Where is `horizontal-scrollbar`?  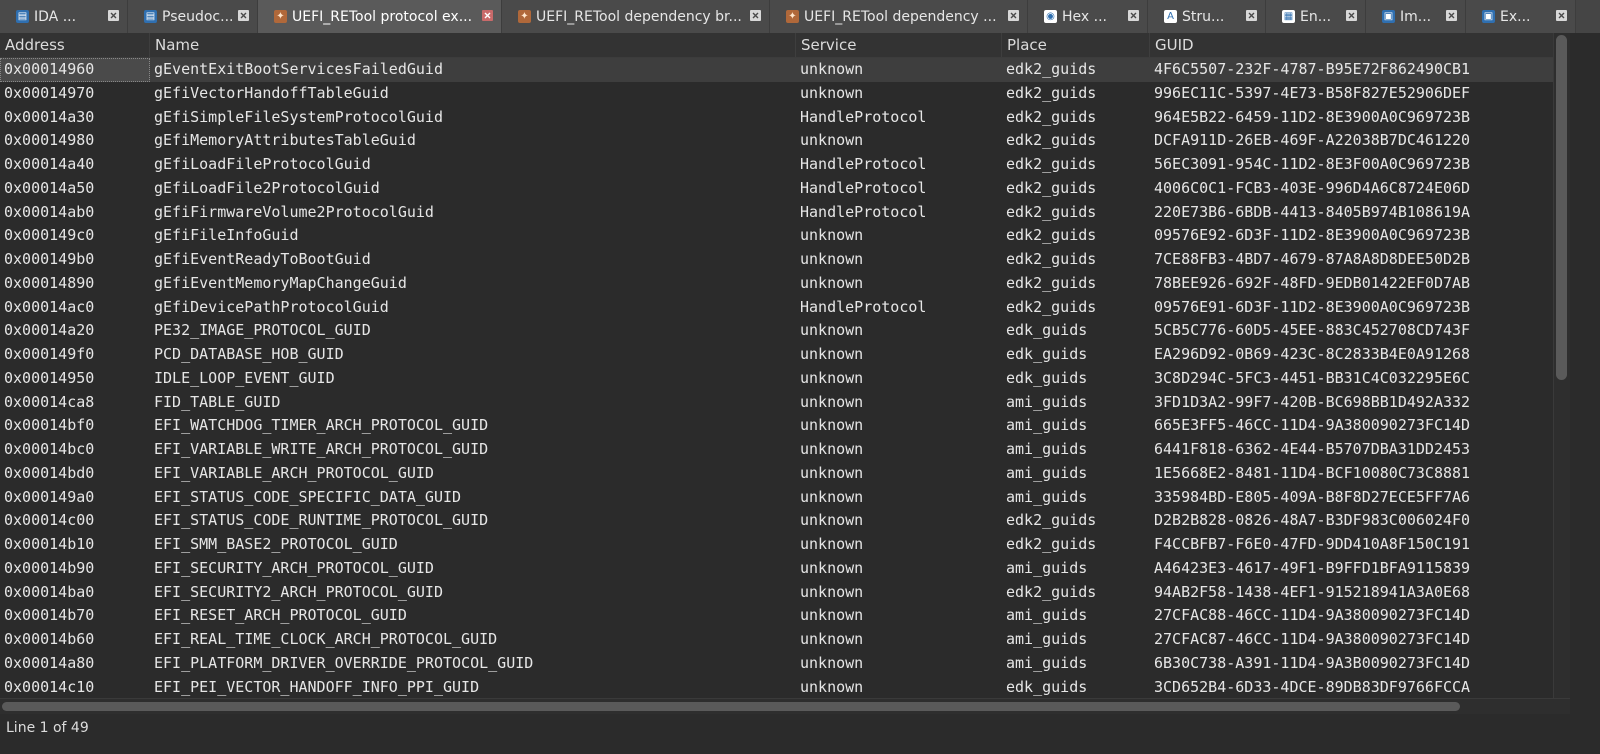
horizontal-scrollbar is located at coordinates (785, 706).